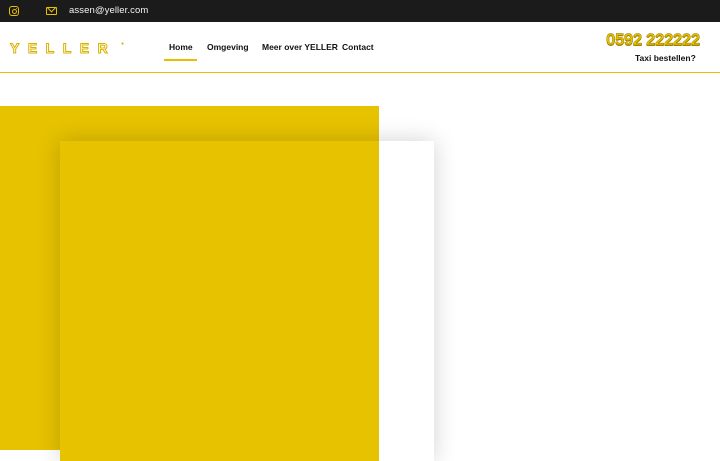 The width and height of the screenshot is (720, 461). I want to click on nav-home: Home, so click(181, 47).